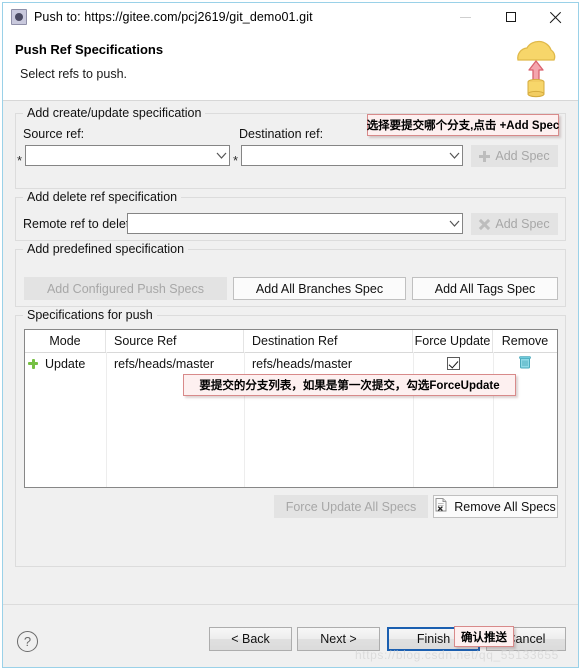 Image resolution: width=583 pixels, height=672 pixels. What do you see at coordinates (89, 49) in the screenshot?
I see `page-title: Push Ref Specifications` at bounding box center [89, 49].